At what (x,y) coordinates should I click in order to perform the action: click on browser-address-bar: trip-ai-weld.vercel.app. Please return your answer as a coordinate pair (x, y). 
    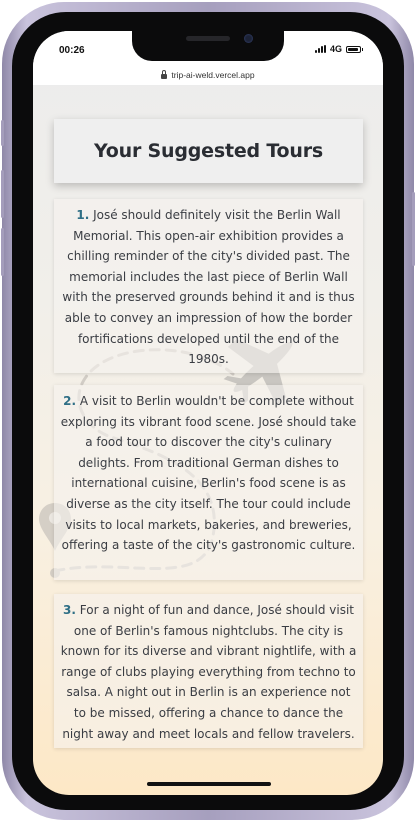
    Looking at the image, I should click on (208, 75).